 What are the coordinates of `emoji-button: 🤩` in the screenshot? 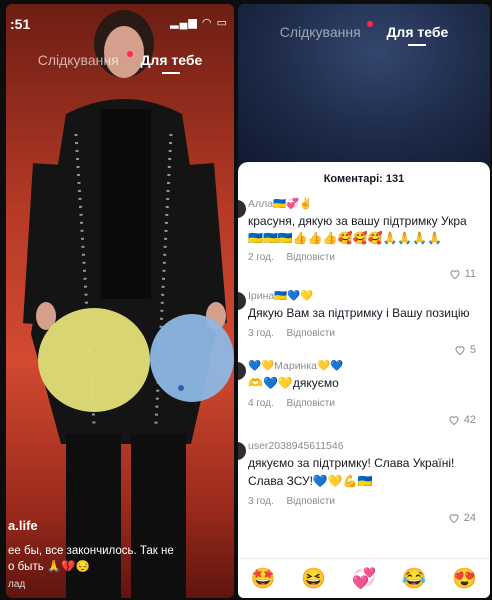 It's located at (263, 578).